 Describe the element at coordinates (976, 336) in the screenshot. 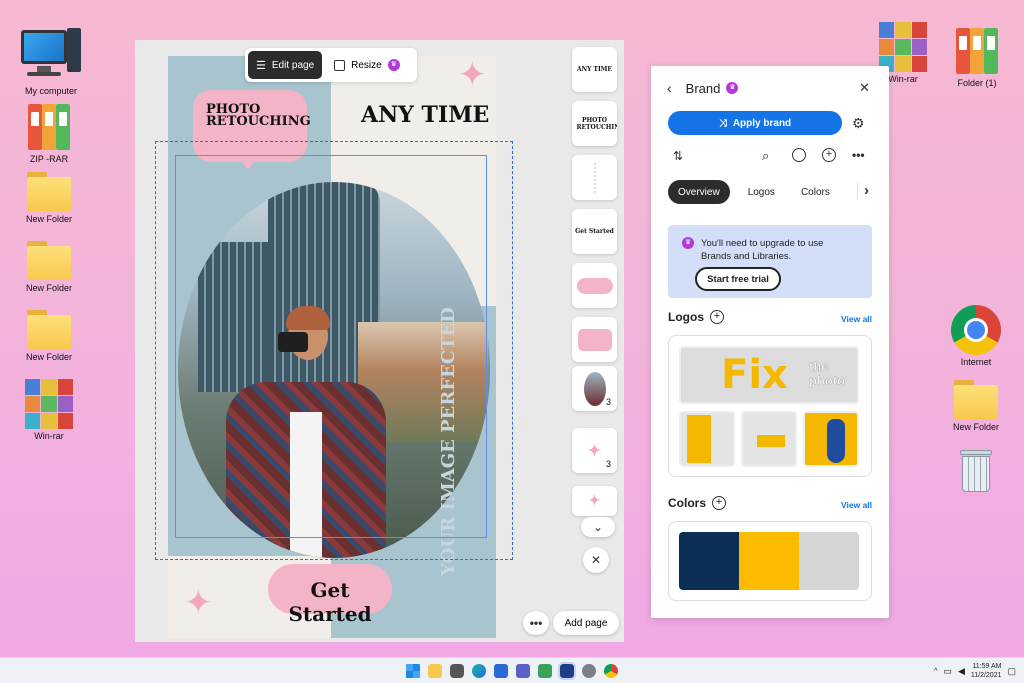

I see `desktop-icon-internet: Internet` at that location.